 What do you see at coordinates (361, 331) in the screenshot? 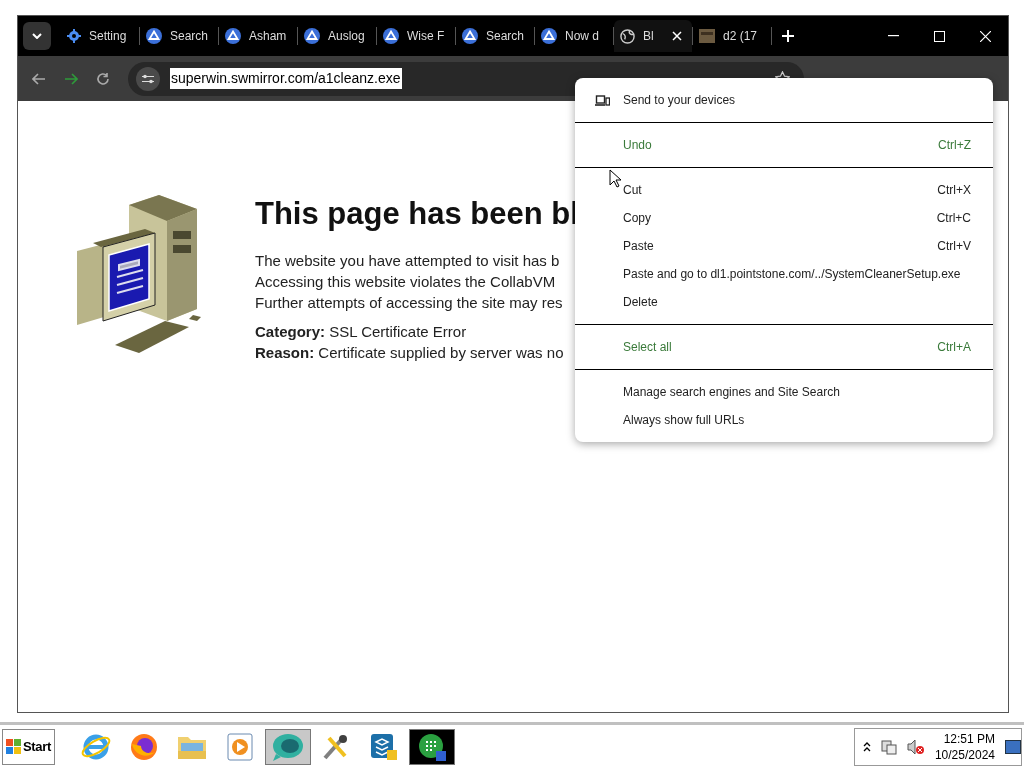
I see `fact-line: Category: SSL Certificate Error` at bounding box center [361, 331].